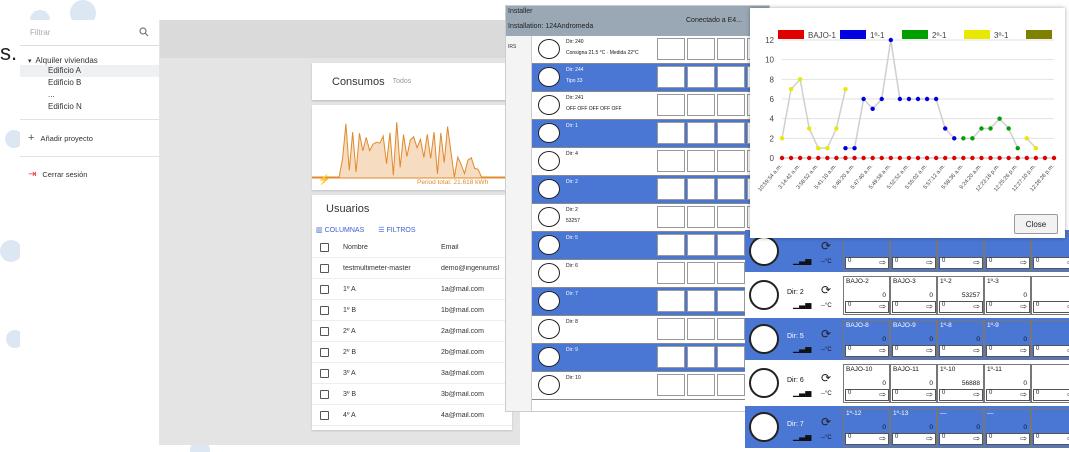 Image resolution: width=1069 pixels, height=452 pixels. I want to click on columns-button: ▥ COLUMNAS, so click(340, 230).